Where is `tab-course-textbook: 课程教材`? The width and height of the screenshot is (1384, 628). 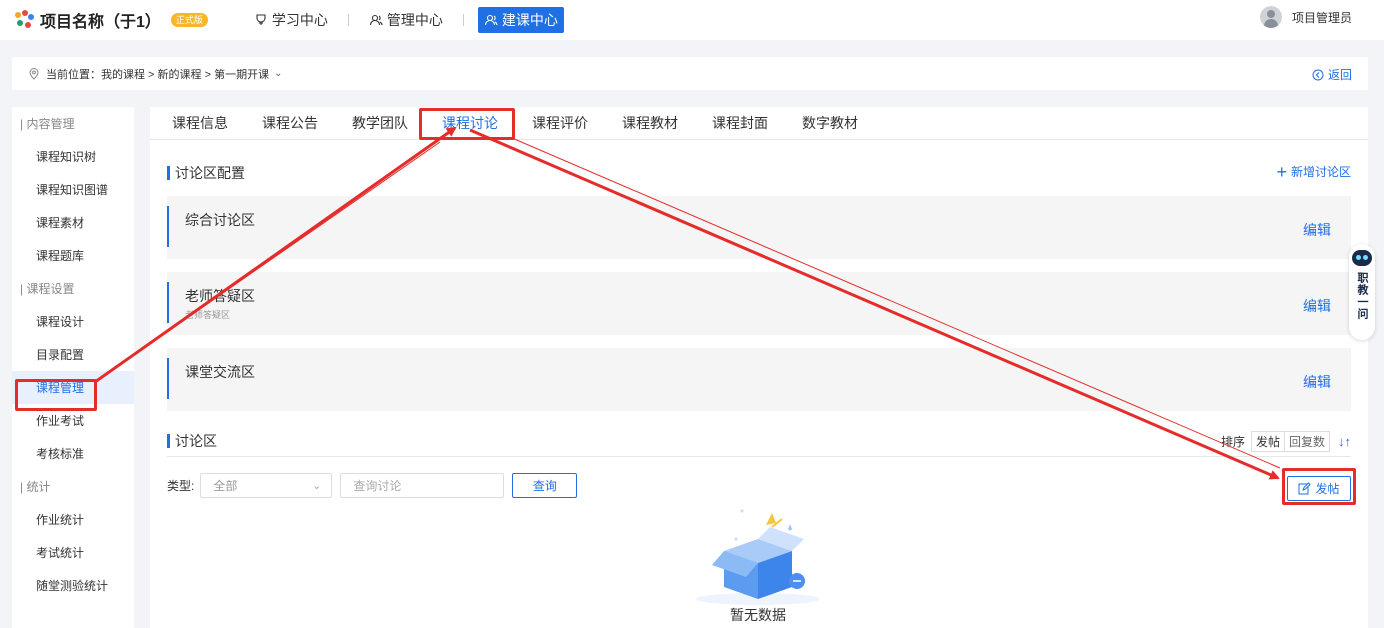
tab-course-textbook: 课程教材 is located at coordinates (650, 123).